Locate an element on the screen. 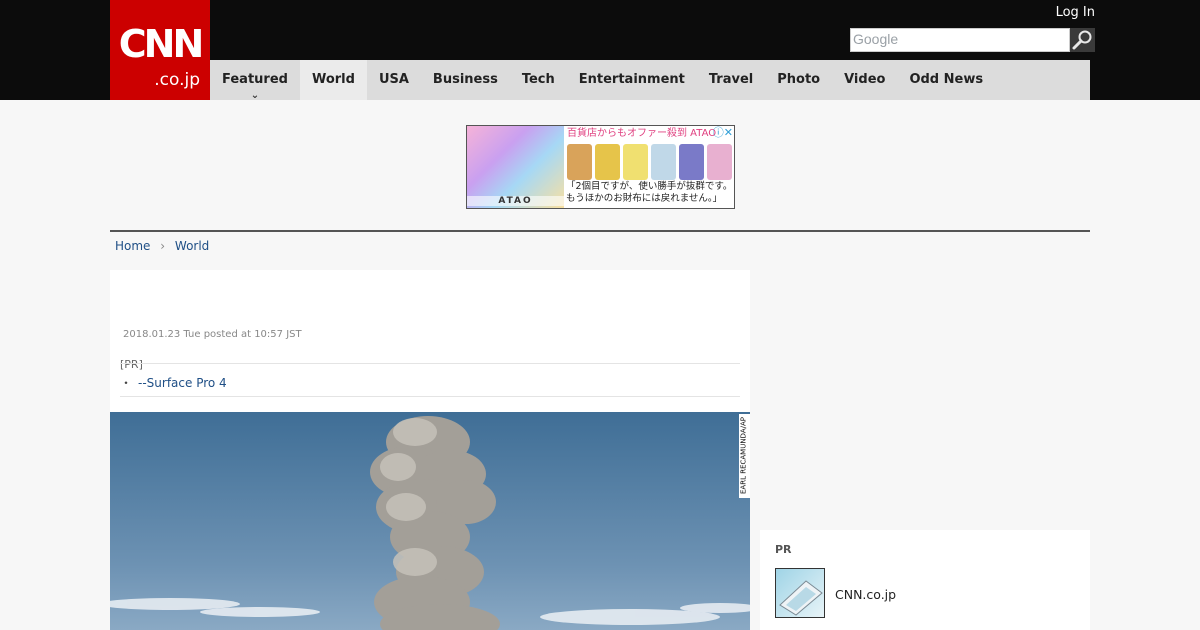 The width and height of the screenshot is (1200, 630). nav-item-entertainment: Entertainment is located at coordinates (632, 80).